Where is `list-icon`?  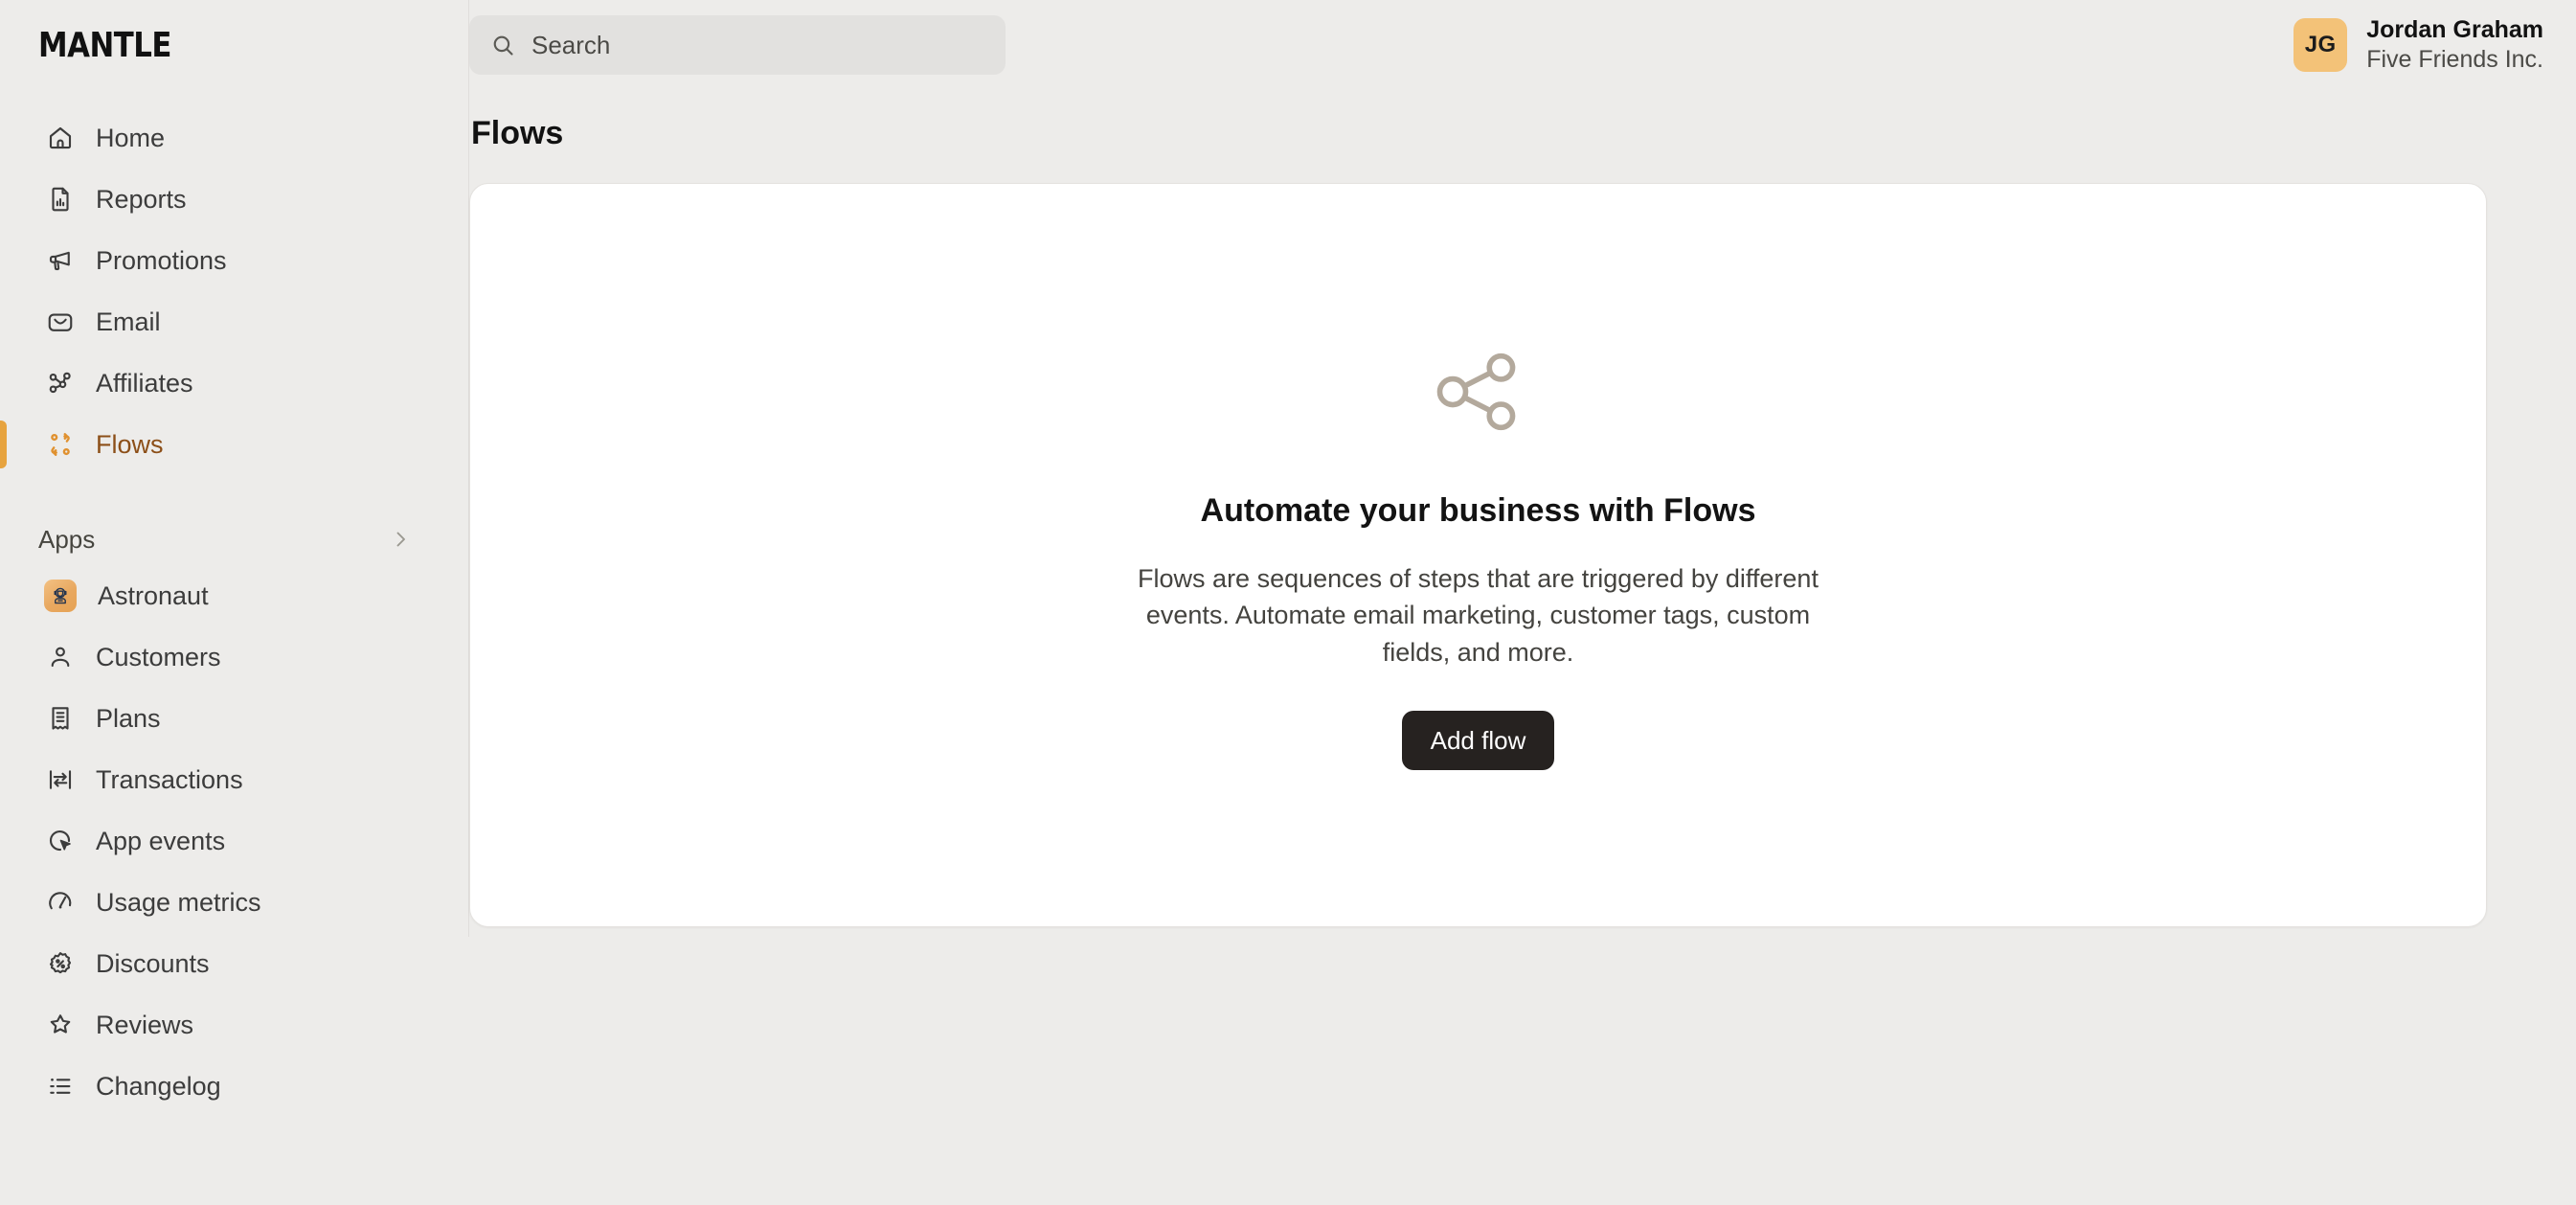 list-icon is located at coordinates (60, 1086).